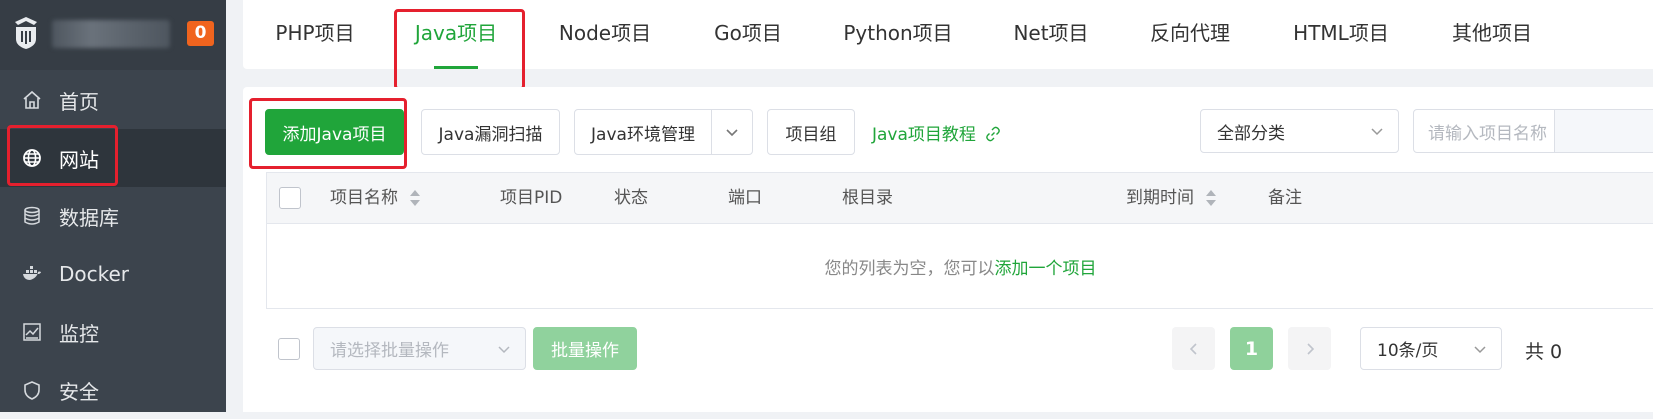  I want to click on search-button, so click(1603, 131).